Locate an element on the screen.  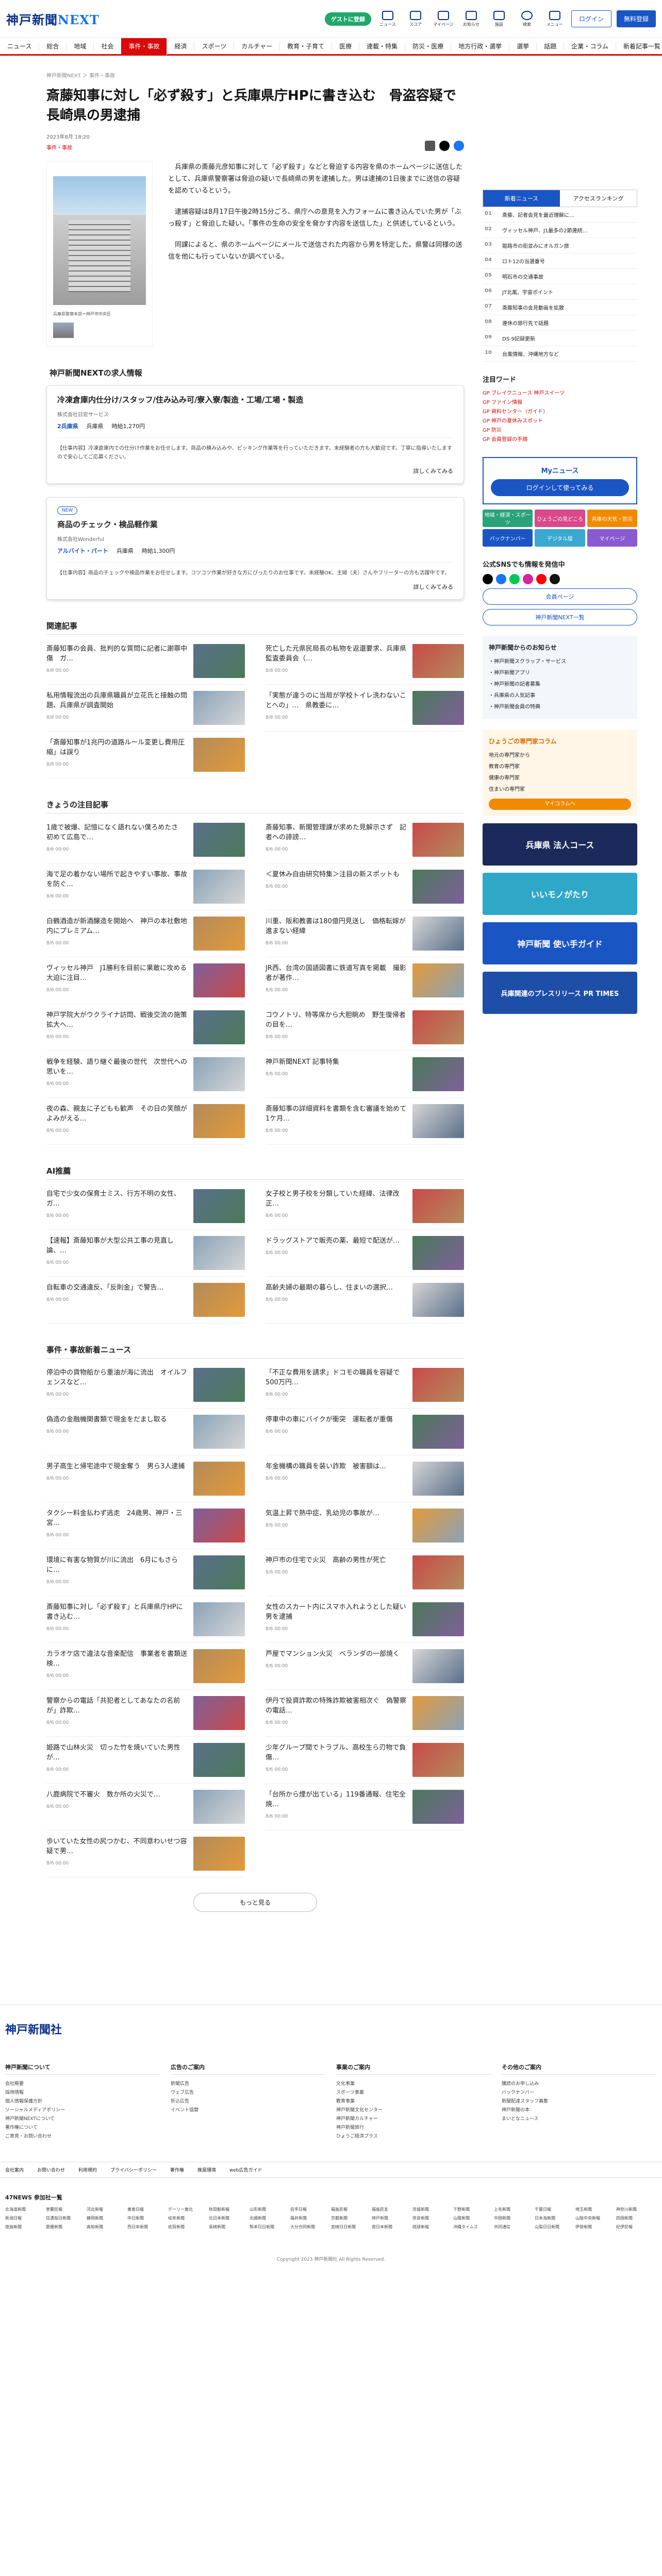
banner-corporate: 兵庫県 法人コース is located at coordinates (560, 844).